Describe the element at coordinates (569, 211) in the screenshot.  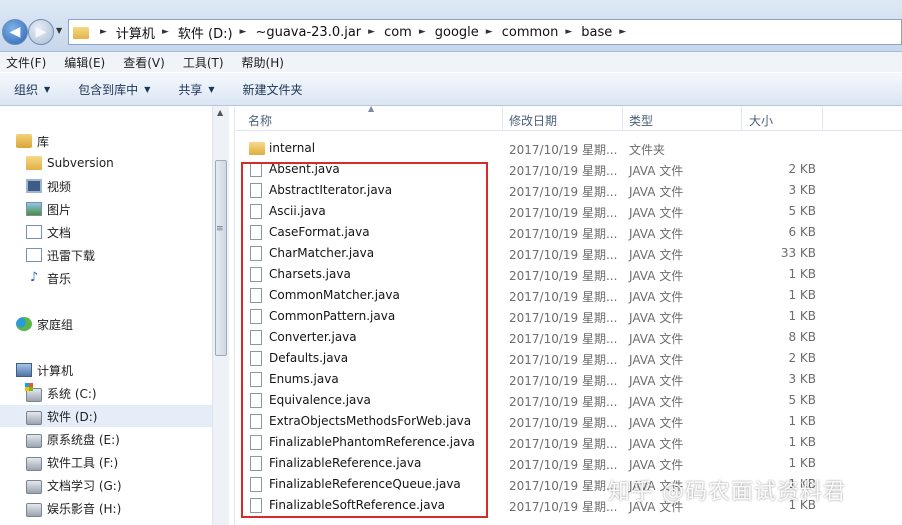
I see `file-row: Ascii.java 2017/10/19 星期... JAVA 文件 5 KB` at that location.